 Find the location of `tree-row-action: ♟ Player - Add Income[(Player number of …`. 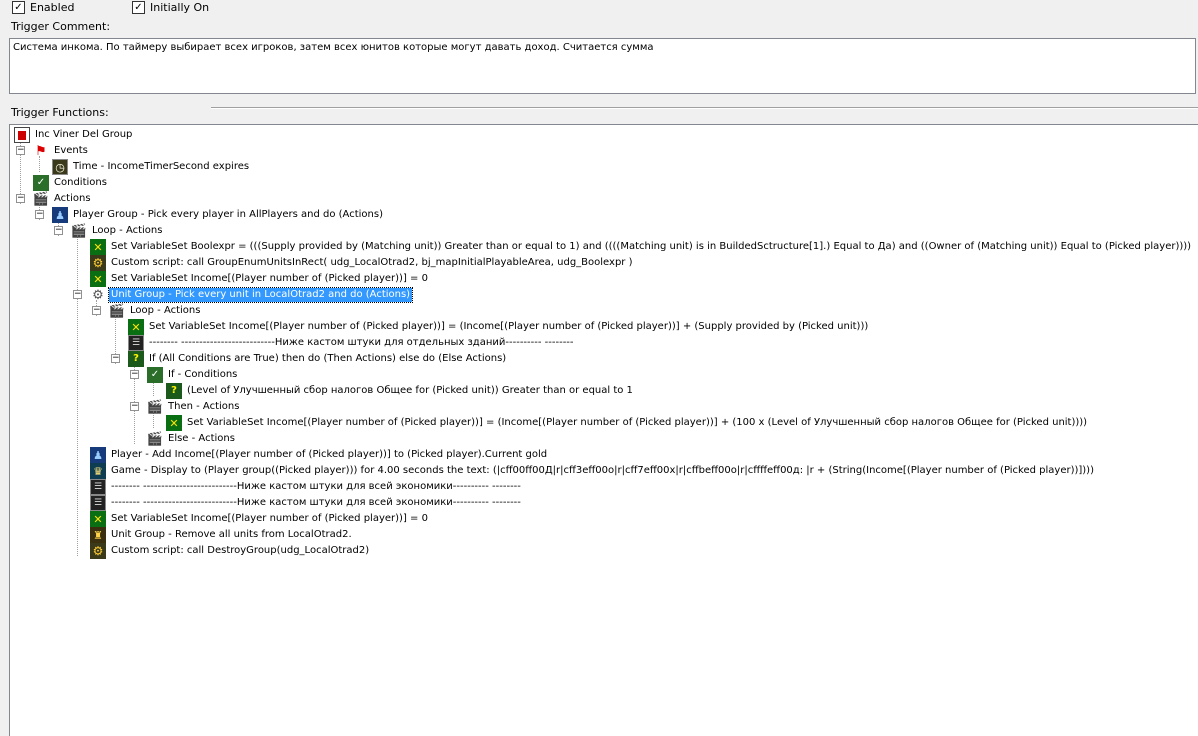

tree-row-action: ♟ Player - Add Income[(Player number of … is located at coordinates (319, 455).